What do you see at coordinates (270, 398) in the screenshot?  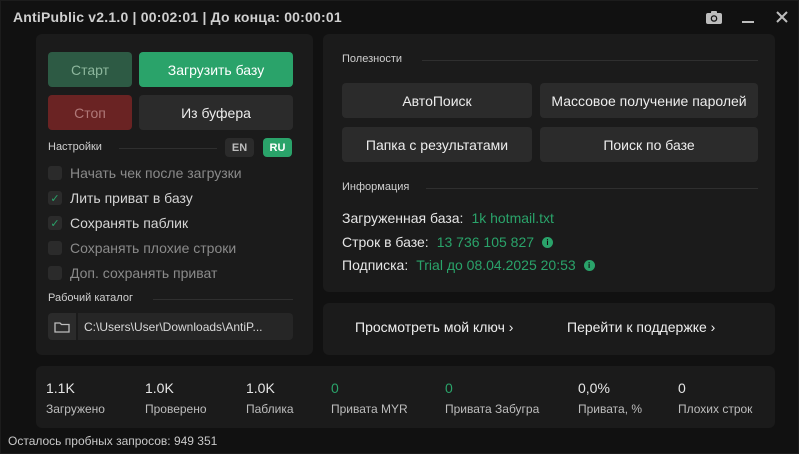 I see `stat-public: 1.0K Паблика` at bounding box center [270, 398].